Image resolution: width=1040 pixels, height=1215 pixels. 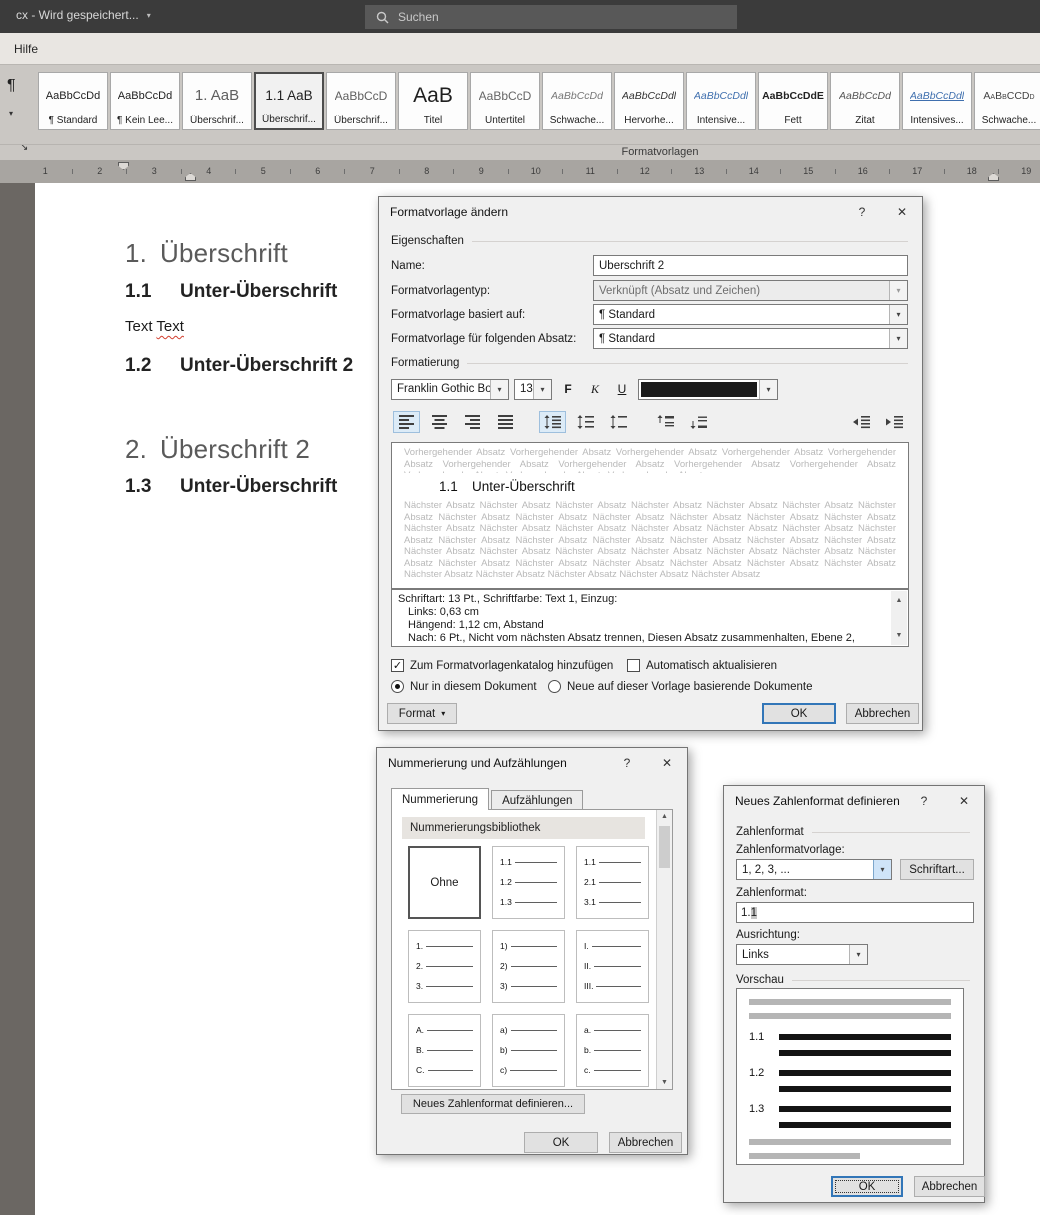 What do you see at coordinates (622, 389) in the screenshot?
I see `underline-button: U` at bounding box center [622, 389].